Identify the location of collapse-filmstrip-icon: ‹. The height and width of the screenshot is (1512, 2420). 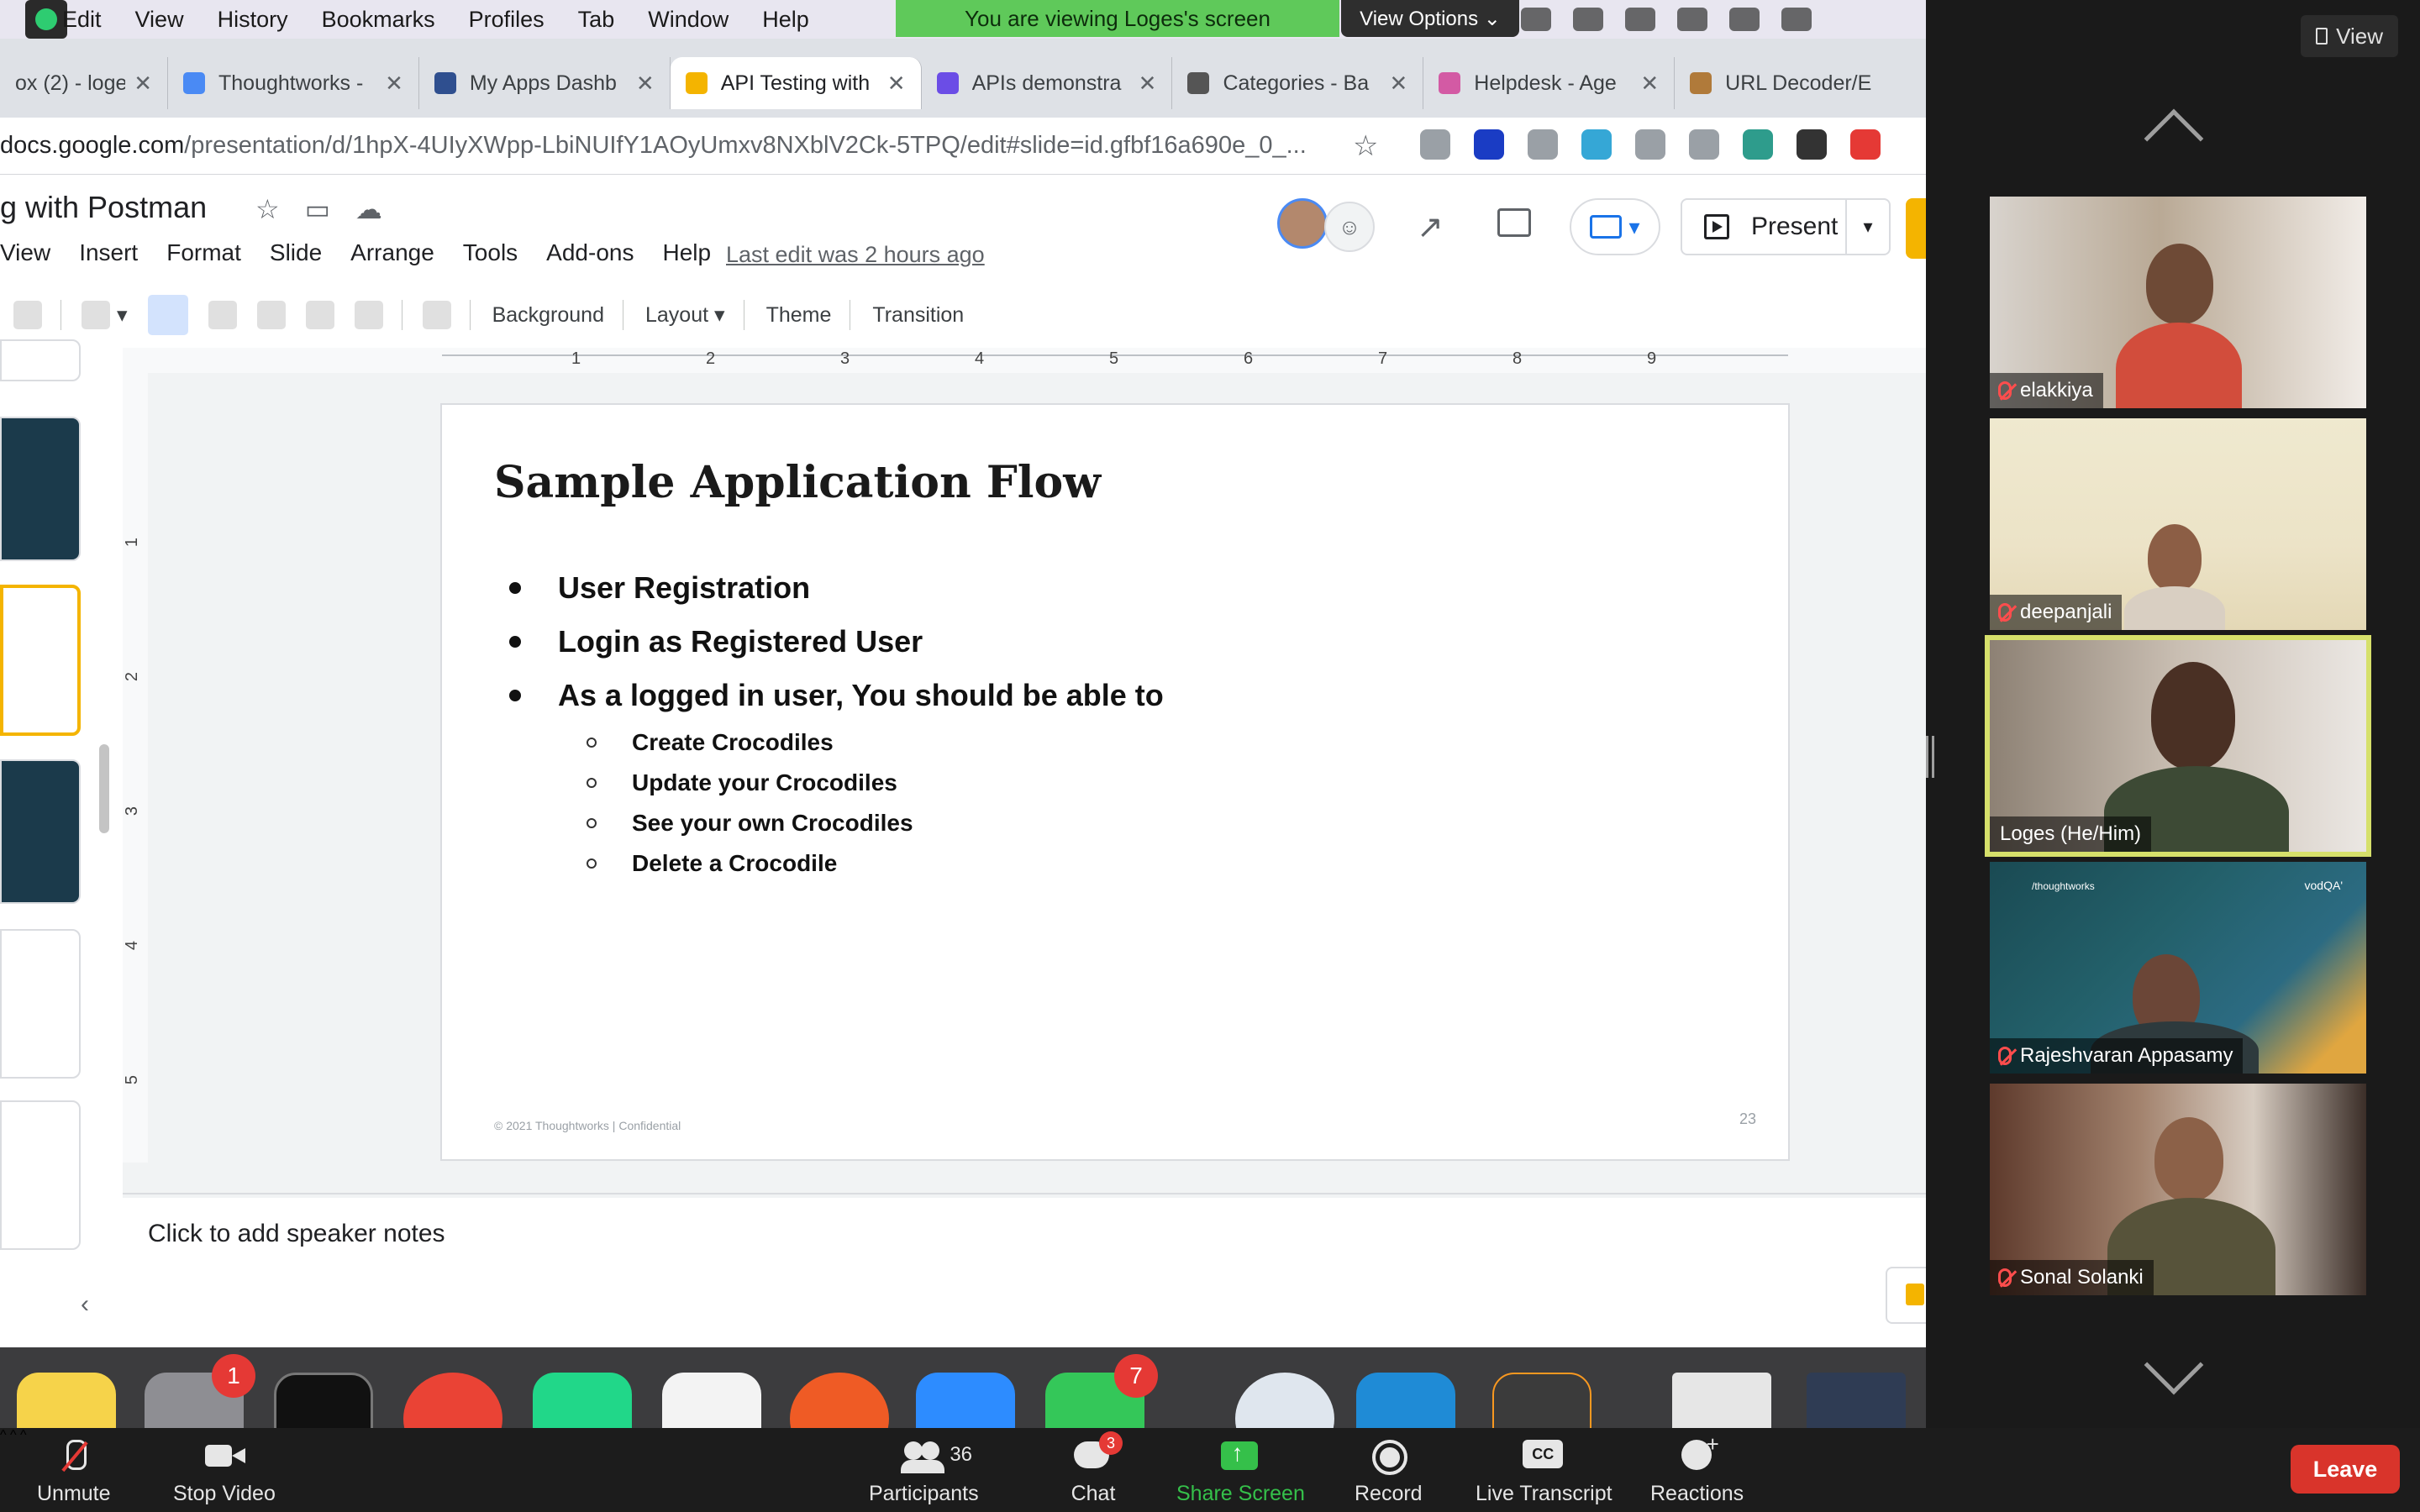
(85, 1304).